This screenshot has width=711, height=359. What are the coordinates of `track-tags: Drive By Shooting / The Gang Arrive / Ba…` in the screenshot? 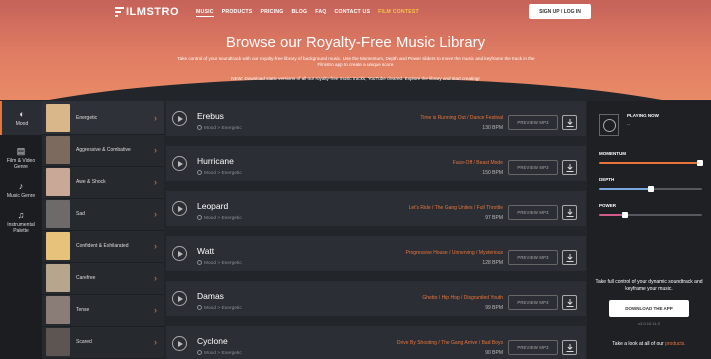 It's located at (450, 343).